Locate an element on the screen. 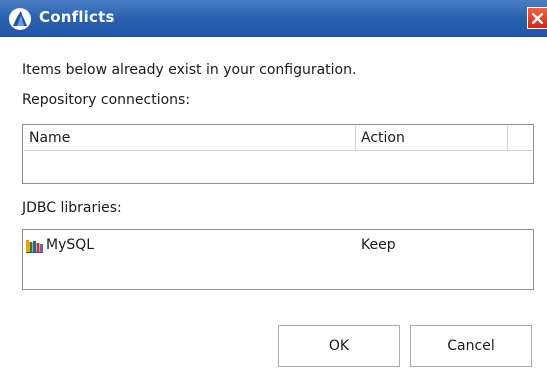  jdbc-library-action: Keep is located at coordinates (378, 245).